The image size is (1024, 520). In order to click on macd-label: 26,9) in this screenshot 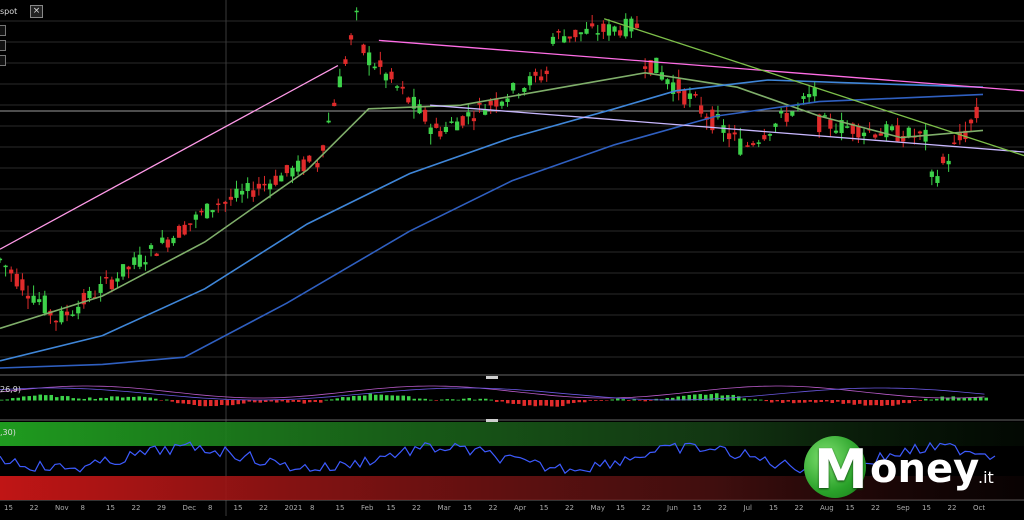, I will do `click(10, 389)`.